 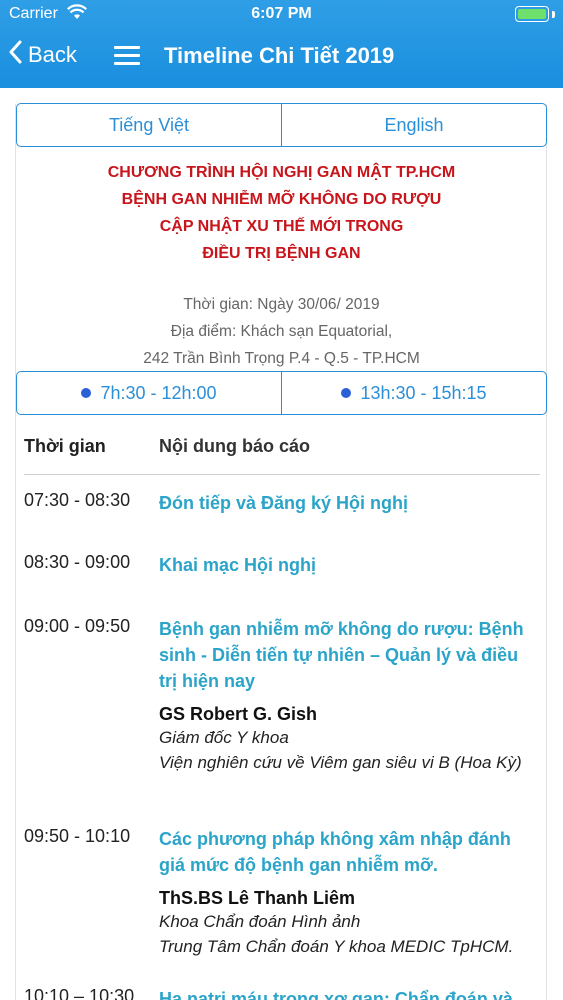 I want to click on event-venue: Địa điểm: Khách sạn Equatorial,, so click(x=281, y=331).